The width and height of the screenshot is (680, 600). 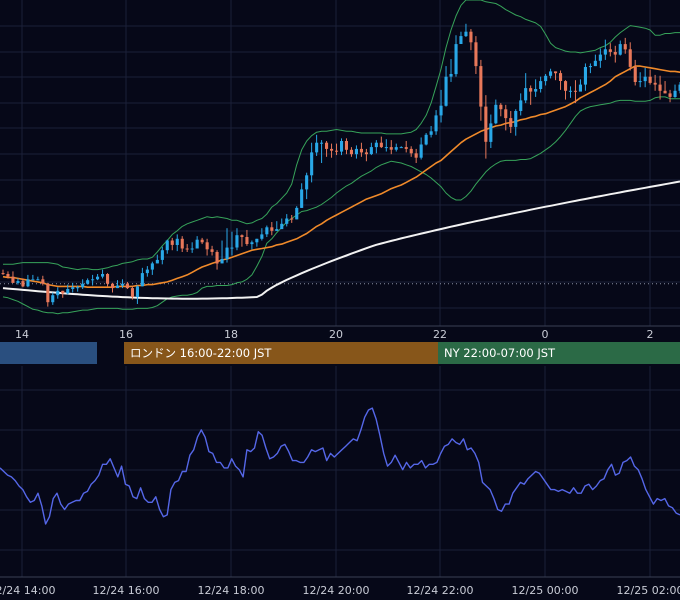 What do you see at coordinates (336, 334) in the screenshot?
I see `price-tick-label: 20` at bounding box center [336, 334].